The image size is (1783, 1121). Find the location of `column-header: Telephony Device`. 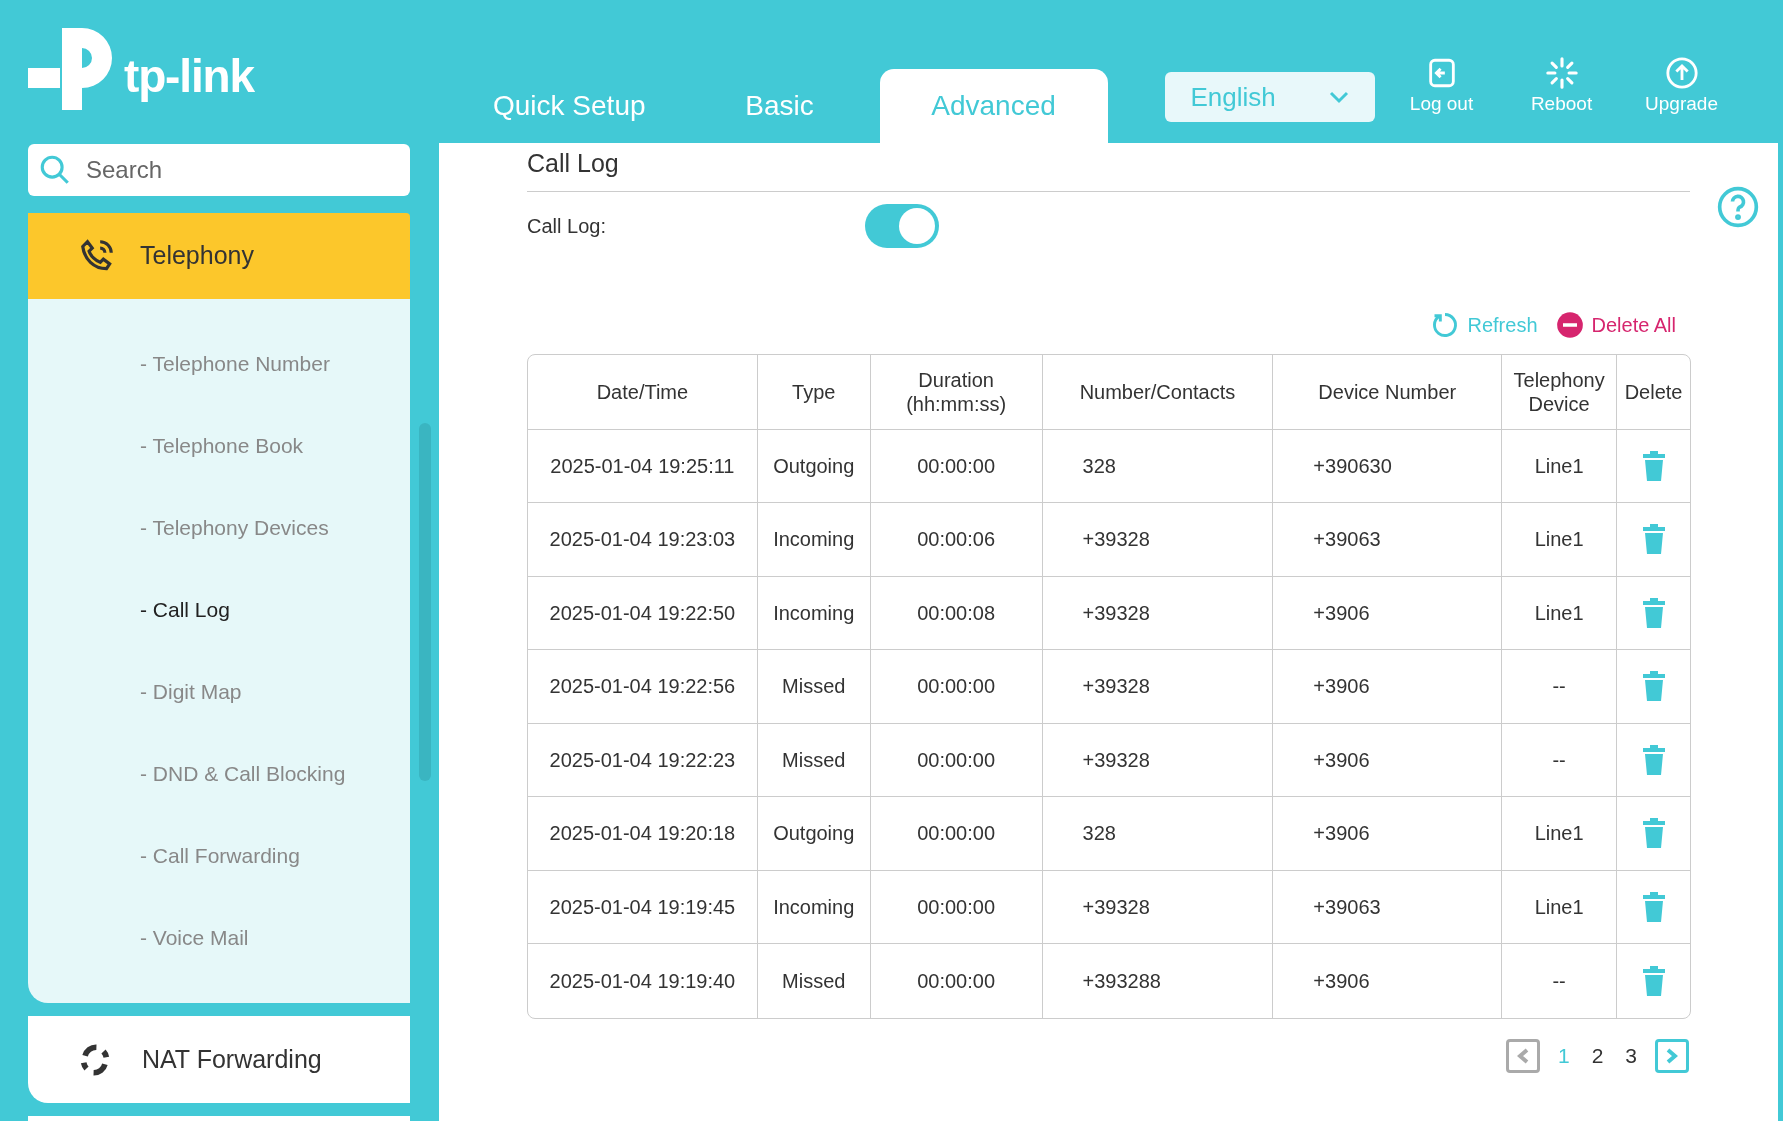

column-header: Telephony Device is located at coordinates (1559, 391).